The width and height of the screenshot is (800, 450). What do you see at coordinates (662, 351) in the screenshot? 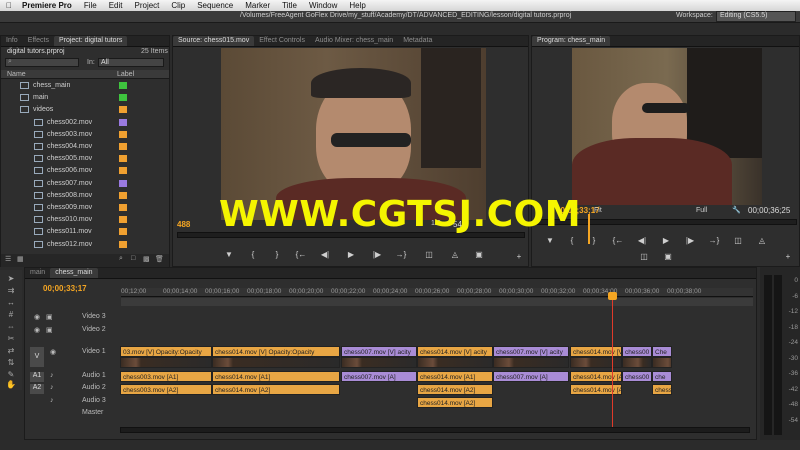
I see `timeline-clip: Che` at bounding box center [662, 351].